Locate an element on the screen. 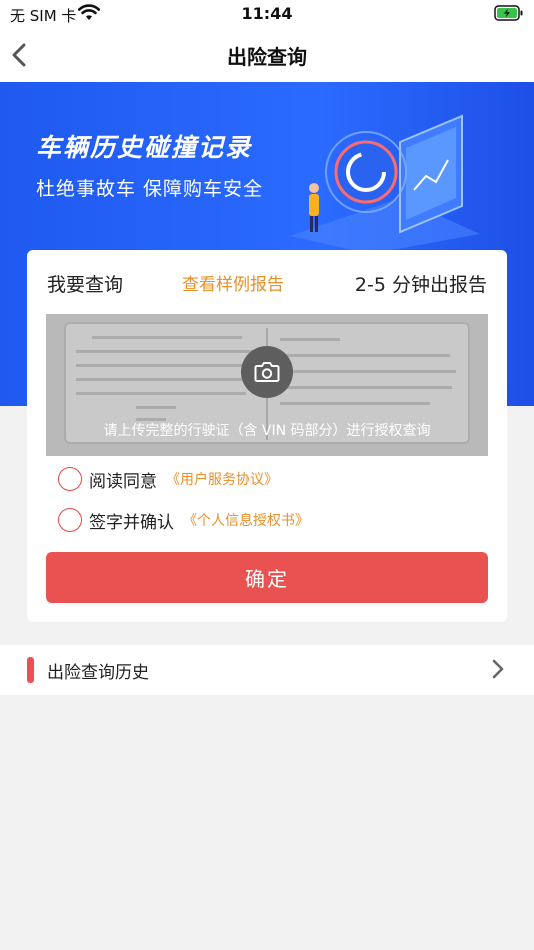 This screenshot has height=950, width=534. agreement-row-authorization: 签字并确认 《个人信息授权书》 is located at coordinates (183, 520).